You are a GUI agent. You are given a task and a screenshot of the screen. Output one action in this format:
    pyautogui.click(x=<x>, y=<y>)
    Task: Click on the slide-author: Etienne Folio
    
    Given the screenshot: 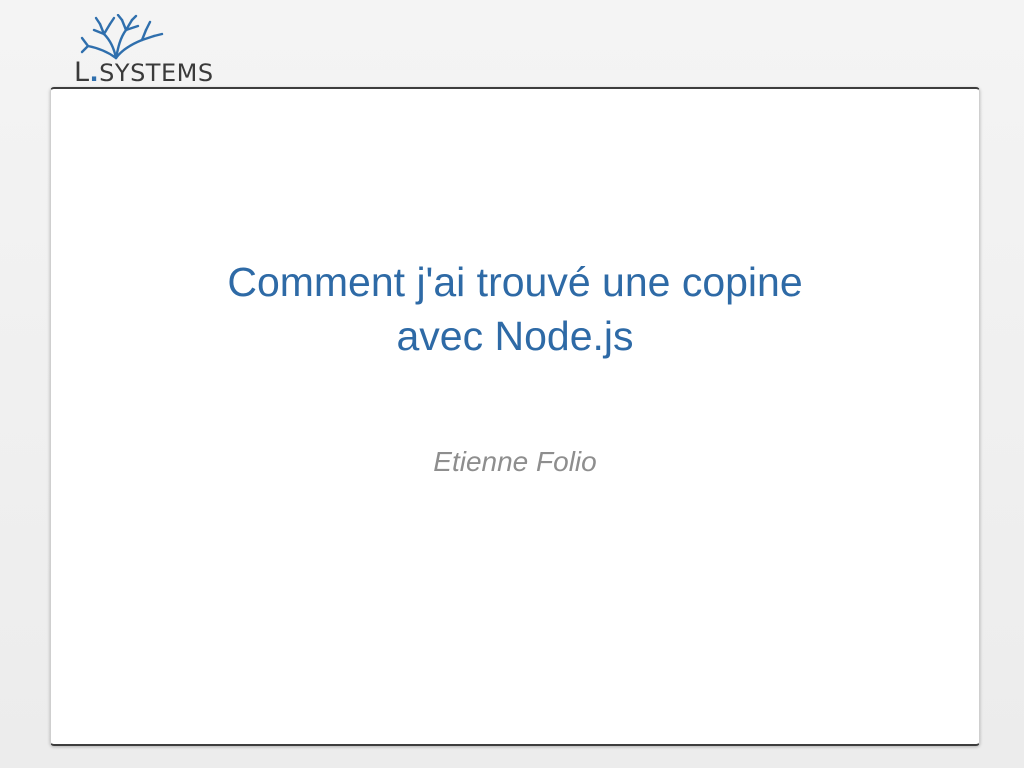 What is the action you would take?
    pyautogui.click(x=515, y=461)
    